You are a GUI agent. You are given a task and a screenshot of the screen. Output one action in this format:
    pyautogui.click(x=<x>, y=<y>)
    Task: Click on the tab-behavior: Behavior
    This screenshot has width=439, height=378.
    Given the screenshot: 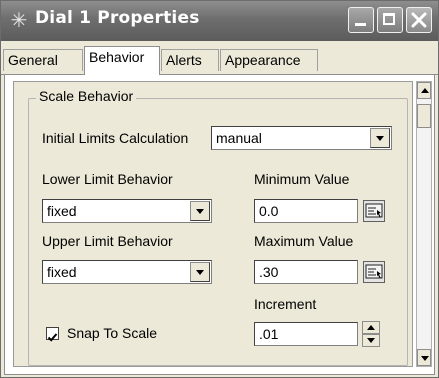 What is the action you would take?
    pyautogui.click(x=122, y=60)
    